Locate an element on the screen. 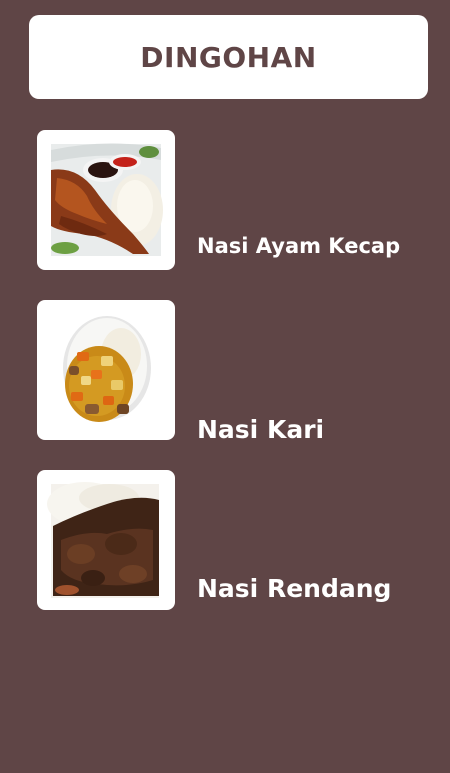  page-title: DINGOHAN is located at coordinates (228, 57).